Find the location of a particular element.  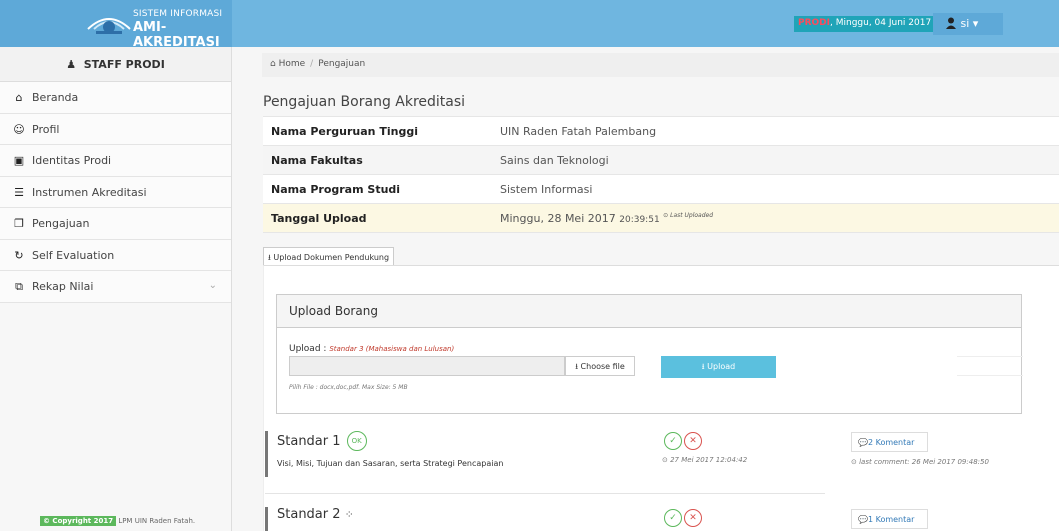

choose-file-button: ⭳ Choose file is located at coordinates (600, 366).